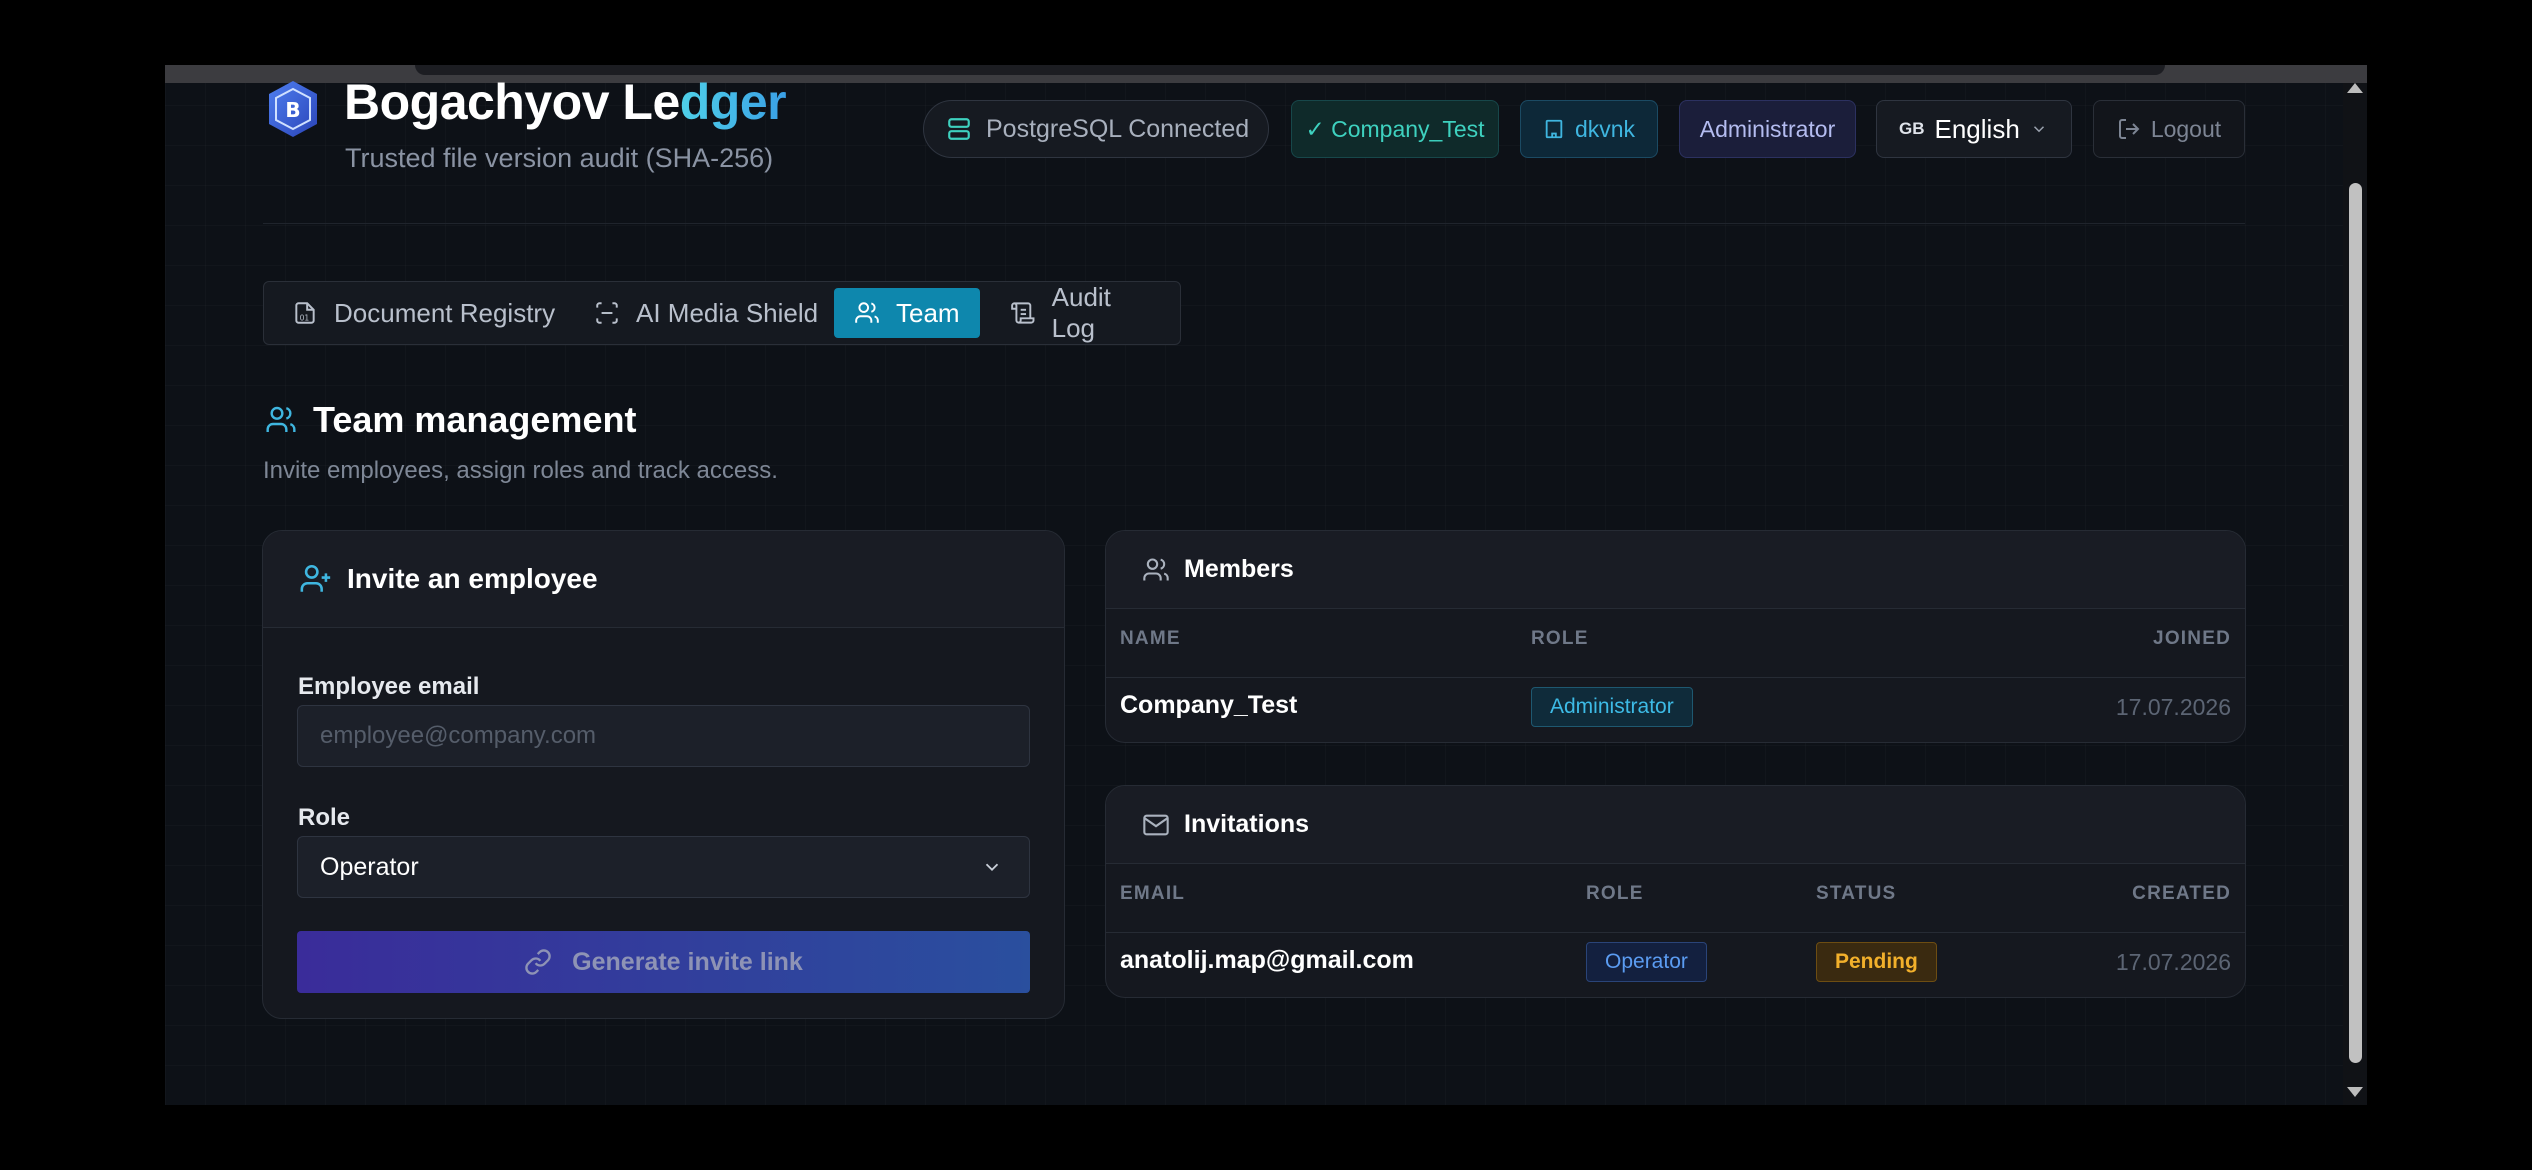 The image size is (2532, 1170). I want to click on user-label: dkvnk, so click(1605, 128).